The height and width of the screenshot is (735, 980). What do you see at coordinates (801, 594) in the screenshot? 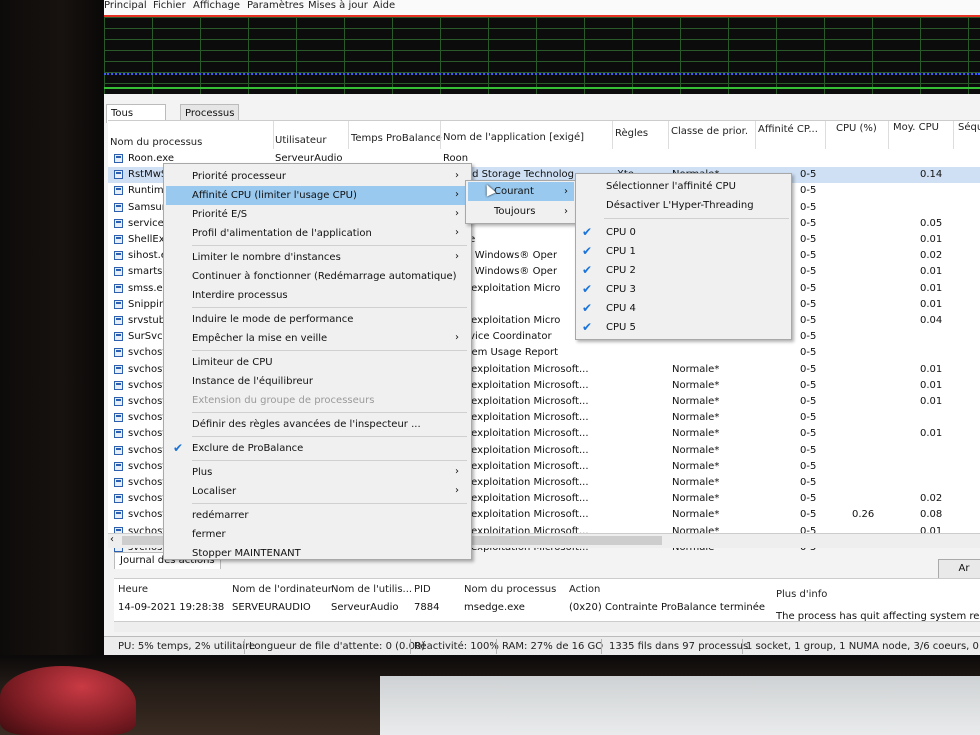
I see `log-header-info: Plus d'info` at bounding box center [801, 594].